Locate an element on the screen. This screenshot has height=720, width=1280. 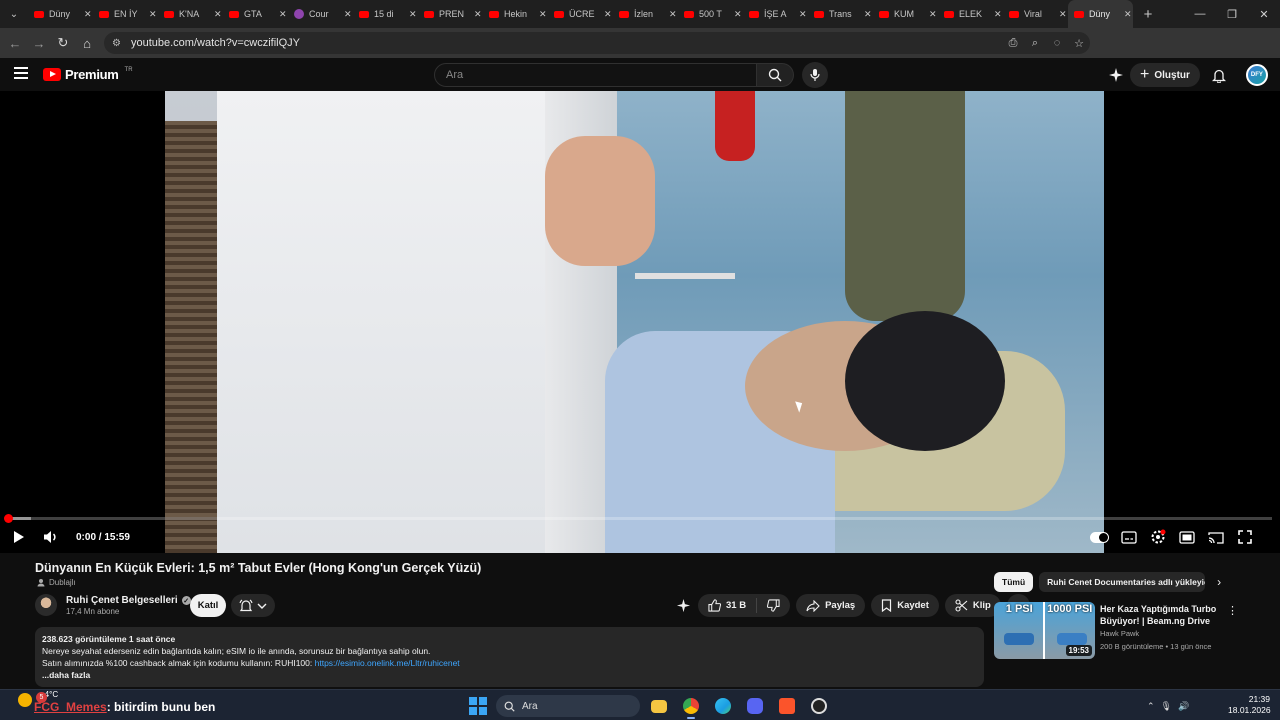
subscription-bell-button is located at coordinates (253, 605).